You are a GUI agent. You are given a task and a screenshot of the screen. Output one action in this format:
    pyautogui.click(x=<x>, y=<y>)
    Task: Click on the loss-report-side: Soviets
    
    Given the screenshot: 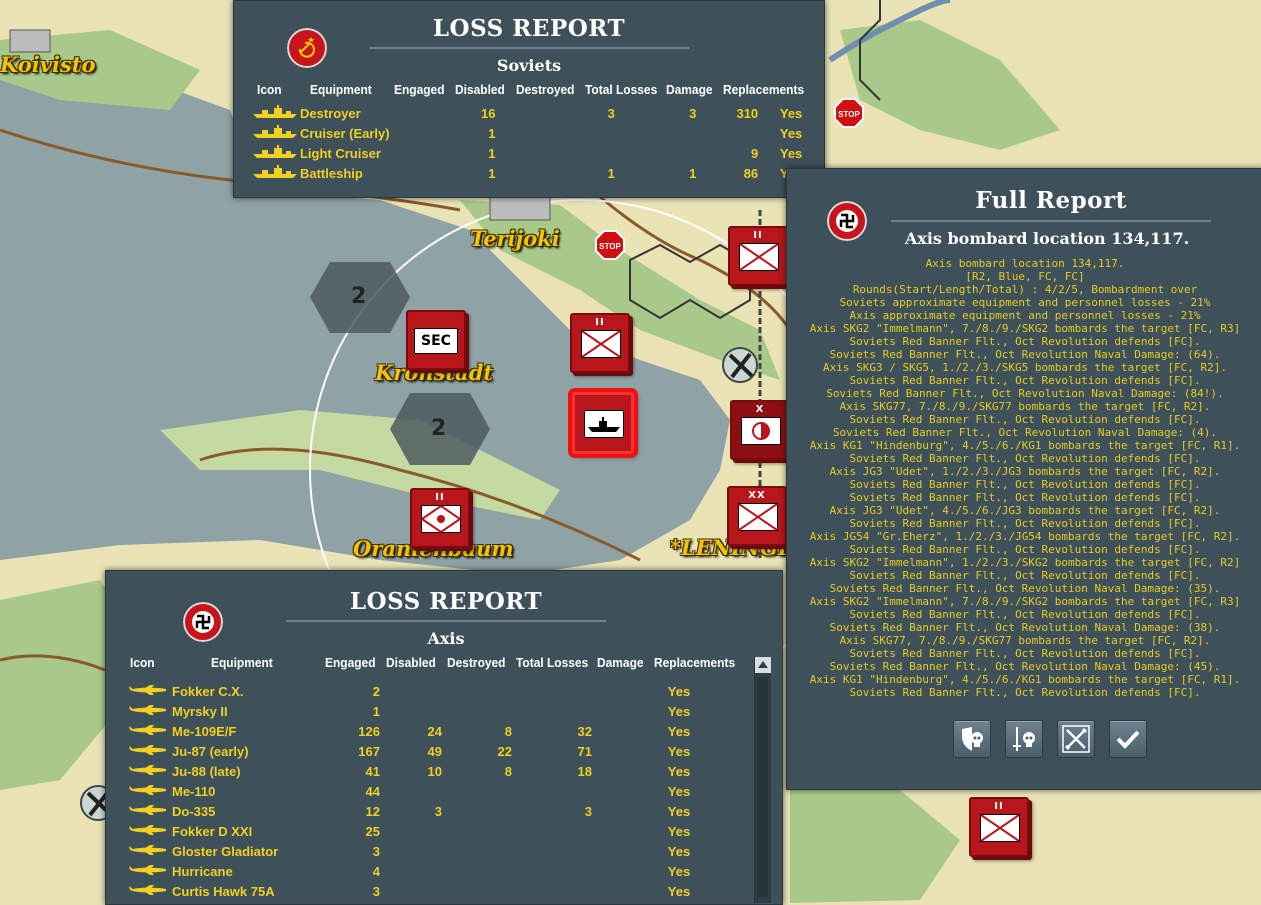 What is the action you would take?
    pyautogui.click(x=529, y=65)
    